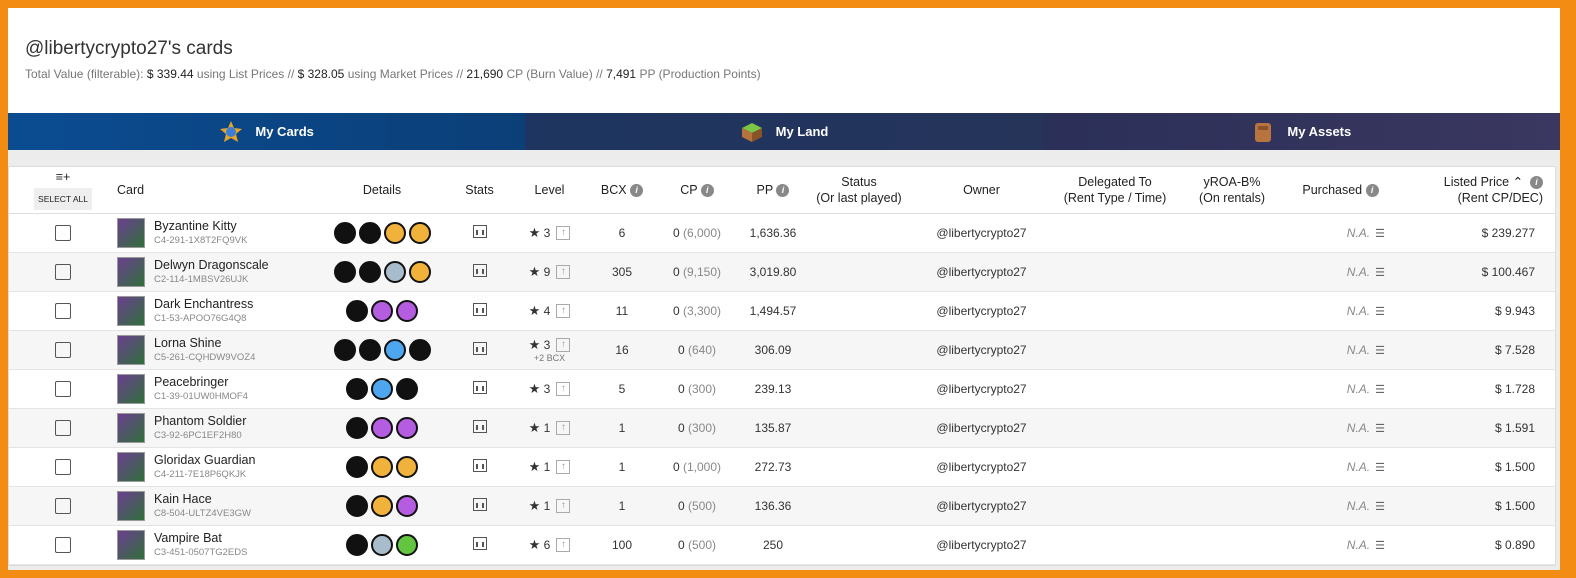  I want to click on listed-price: $ 239.277, so click(1474, 233).